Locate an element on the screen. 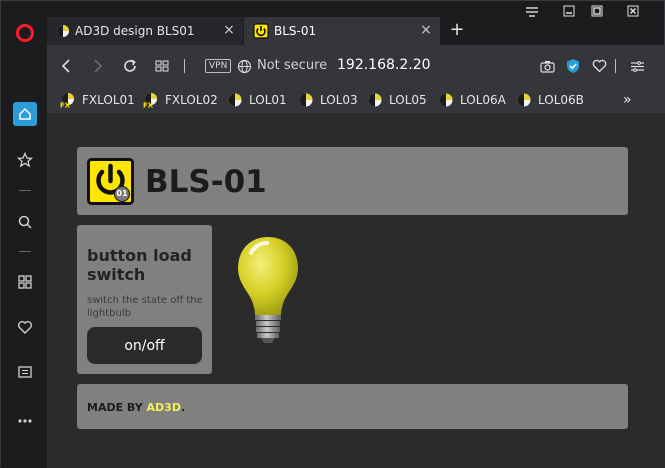 Image resolution: width=665 pixels, height=468 pixels. tab-strip: AD3D design BLS01 × BLS-01 × + is located at coordinates (356, 31).